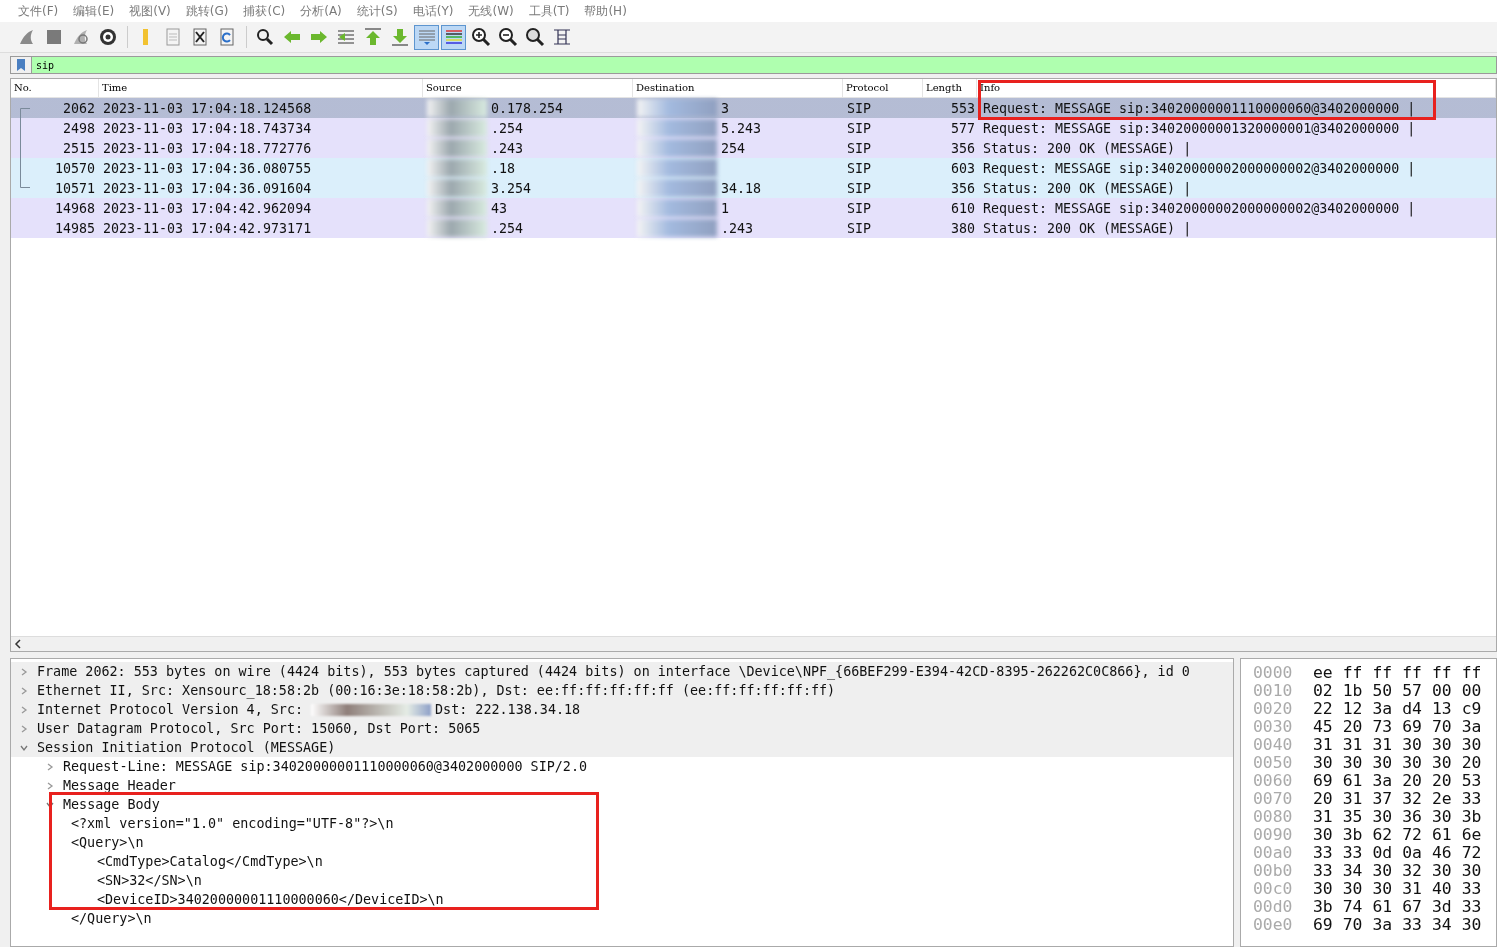 The width and height of the screenshot is (1497, 947). What do you see at coordinates (753, 643) in the screenshot?
I see `horizontal-scrollbar` at bounding box center [753, 643].